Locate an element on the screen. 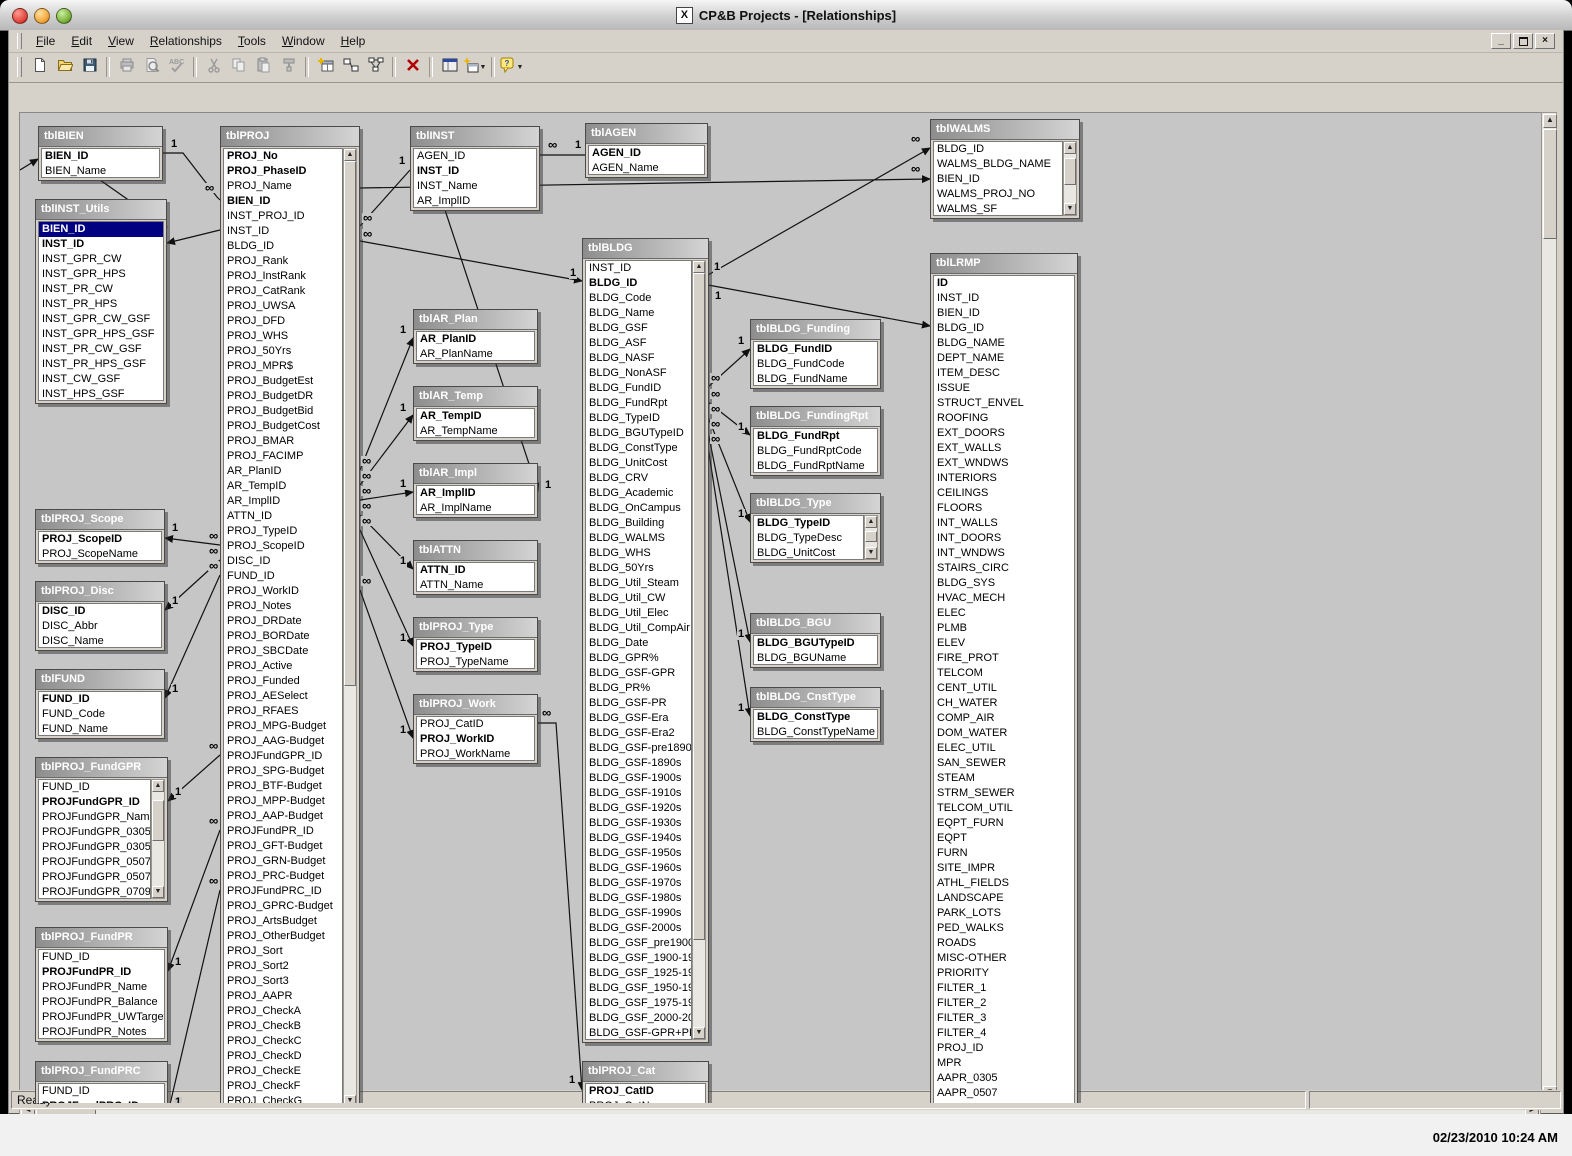 The image size is (1572, 1156). help-button: ? ▼ is located at coordinates (511, 67).